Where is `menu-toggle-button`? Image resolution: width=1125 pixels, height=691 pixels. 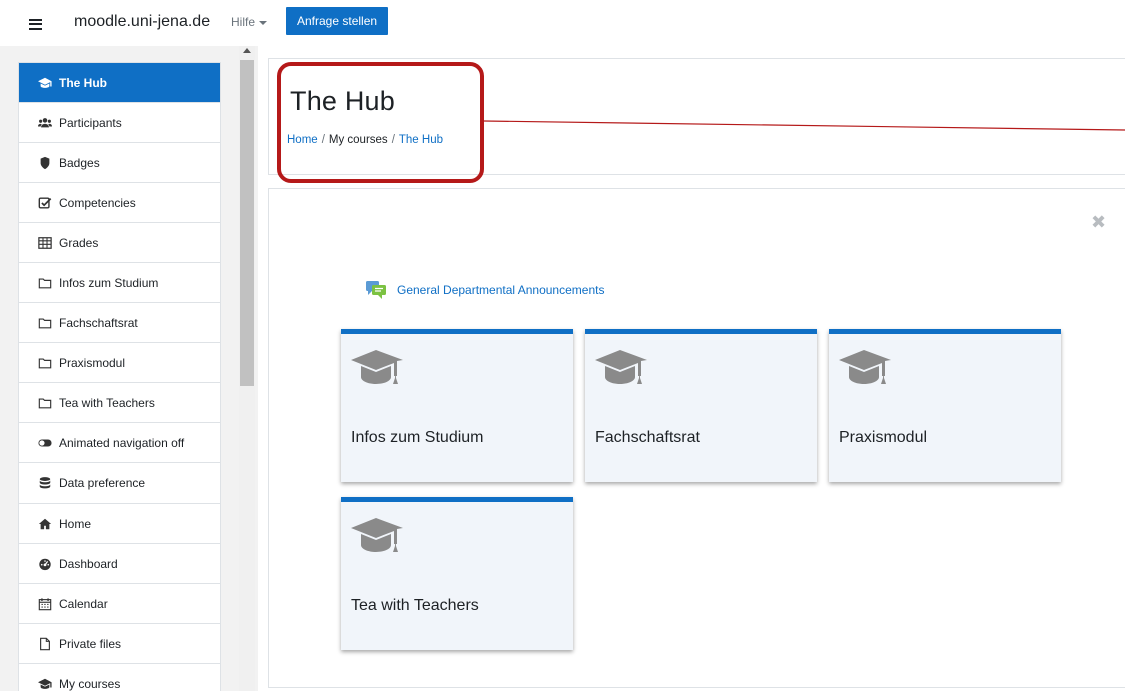
menu-toggle-button is located at coordinates (35, 24).